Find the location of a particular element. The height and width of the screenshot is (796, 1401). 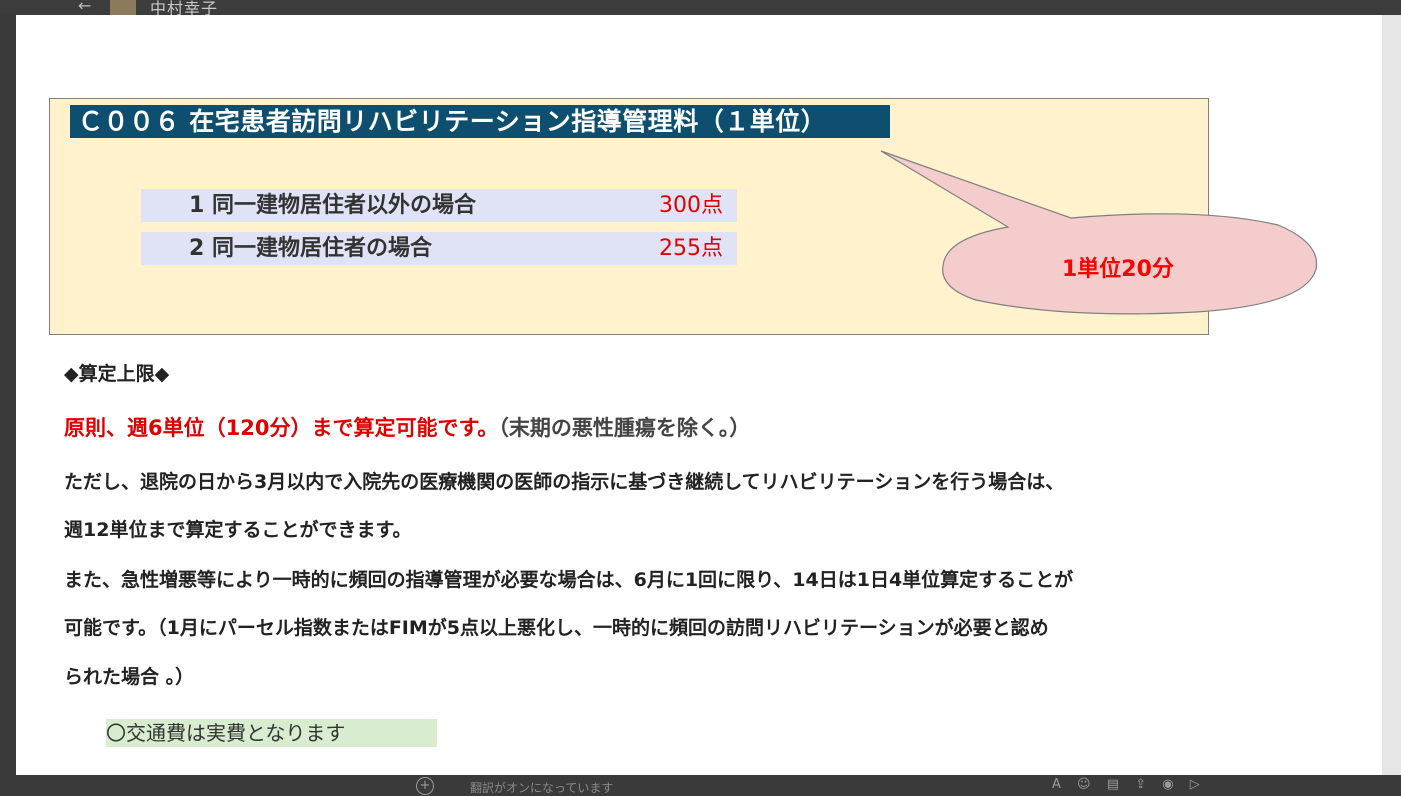

right-pane is located at coordinates (1391, 395).